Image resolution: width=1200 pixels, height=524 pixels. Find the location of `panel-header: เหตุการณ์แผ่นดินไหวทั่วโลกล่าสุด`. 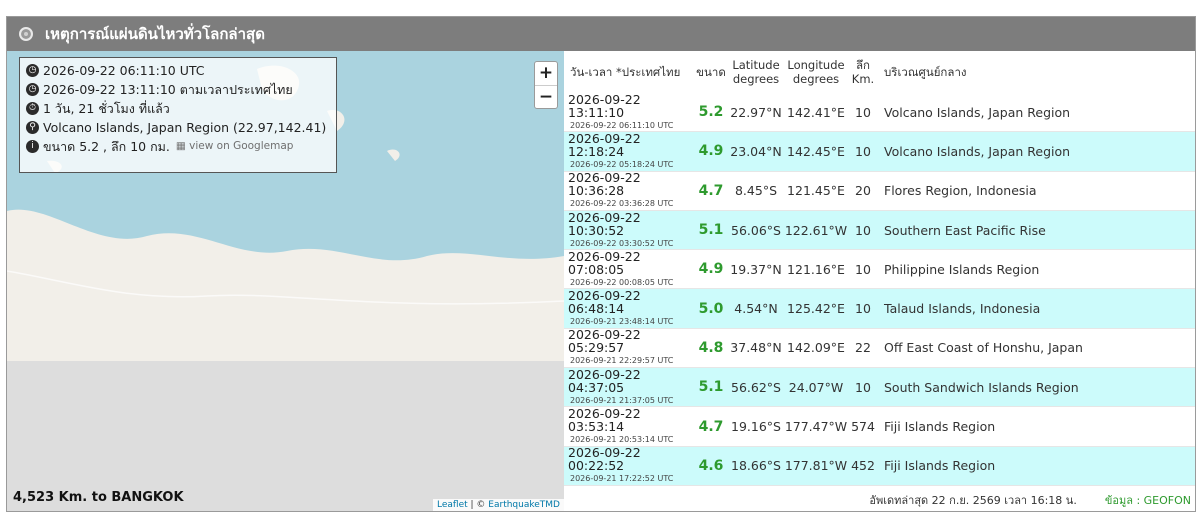

panel-header: เหตุการณ์แผ่นดินไหวทั่วโลกล่าสุด is located at coordinates (601, 34).